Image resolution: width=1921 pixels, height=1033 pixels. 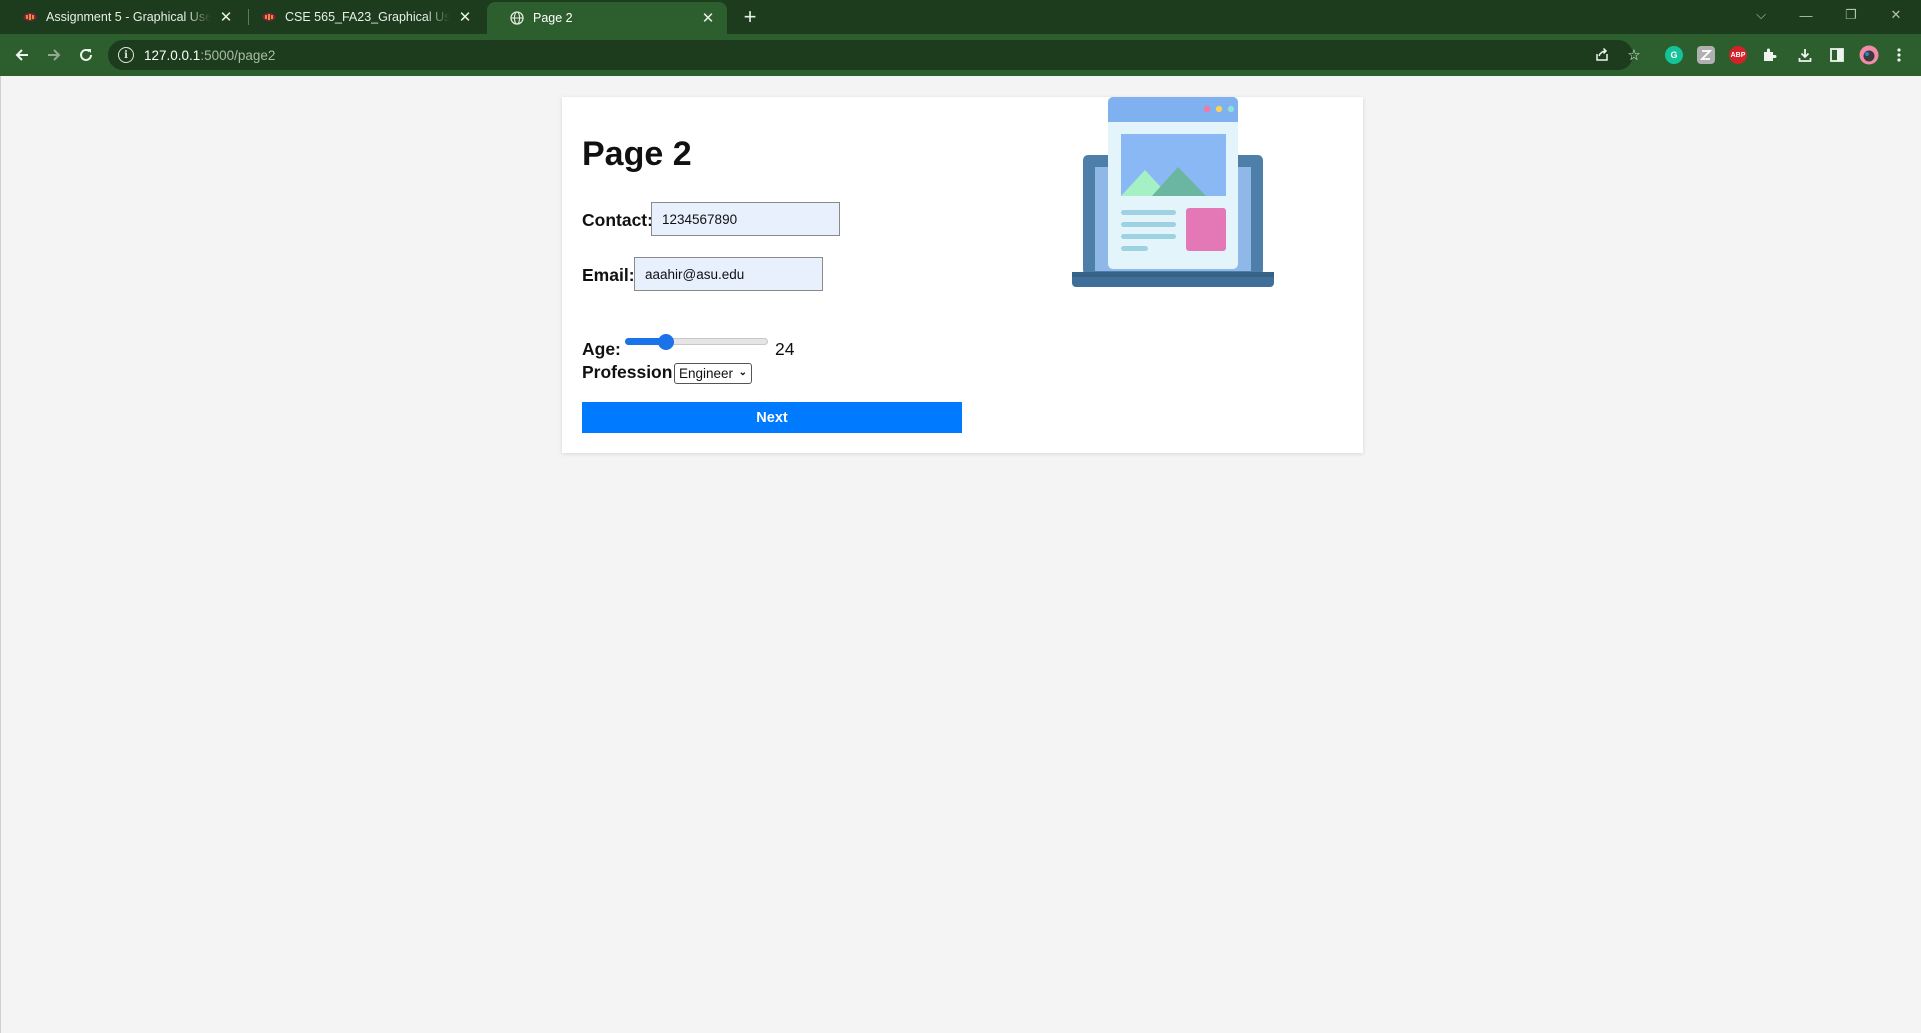 I want to click on page-title: Page 2, so click(x=637, y=154).